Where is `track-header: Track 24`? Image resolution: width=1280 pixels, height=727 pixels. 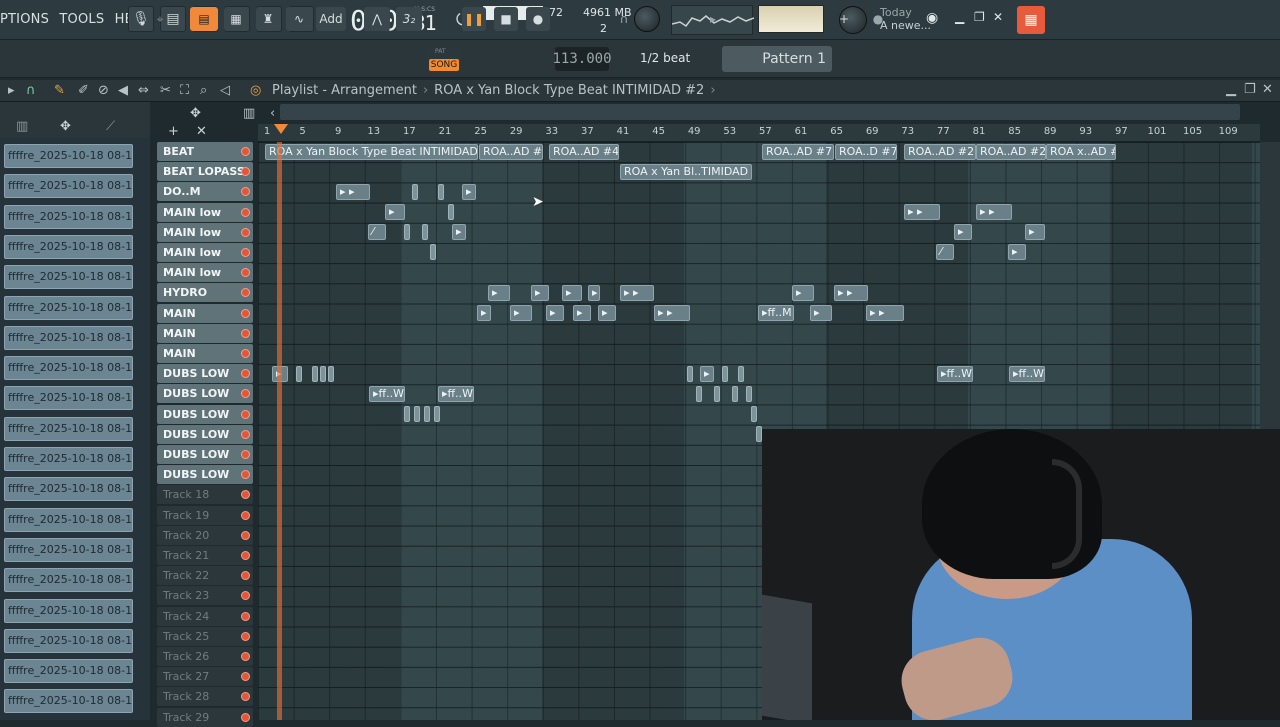
track-header: Track 24 is located at coordinates (205, 616).